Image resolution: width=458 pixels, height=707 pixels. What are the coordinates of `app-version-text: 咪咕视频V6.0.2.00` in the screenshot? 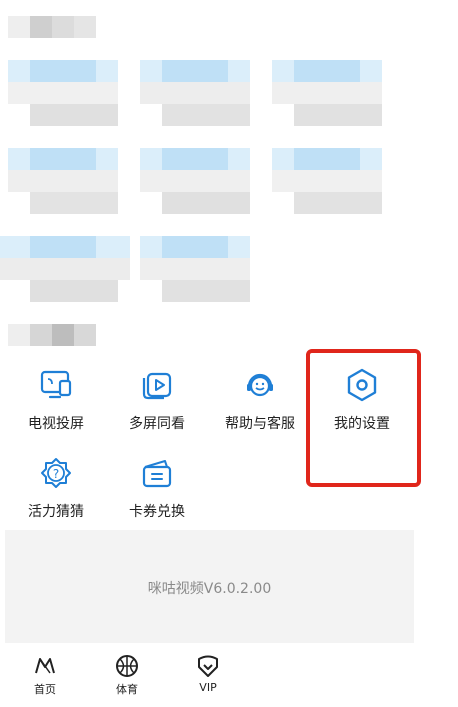 It's located at (209, 589).